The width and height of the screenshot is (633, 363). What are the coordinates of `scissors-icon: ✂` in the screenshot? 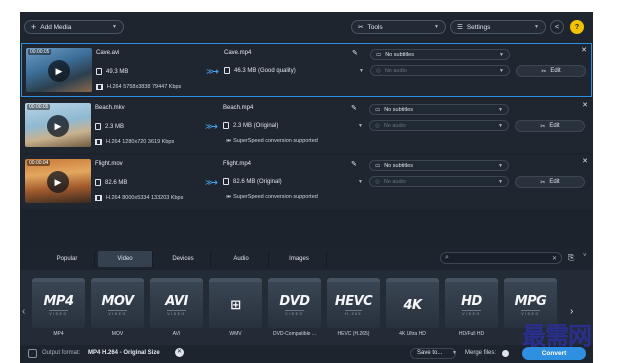 It's located at (543, 126).